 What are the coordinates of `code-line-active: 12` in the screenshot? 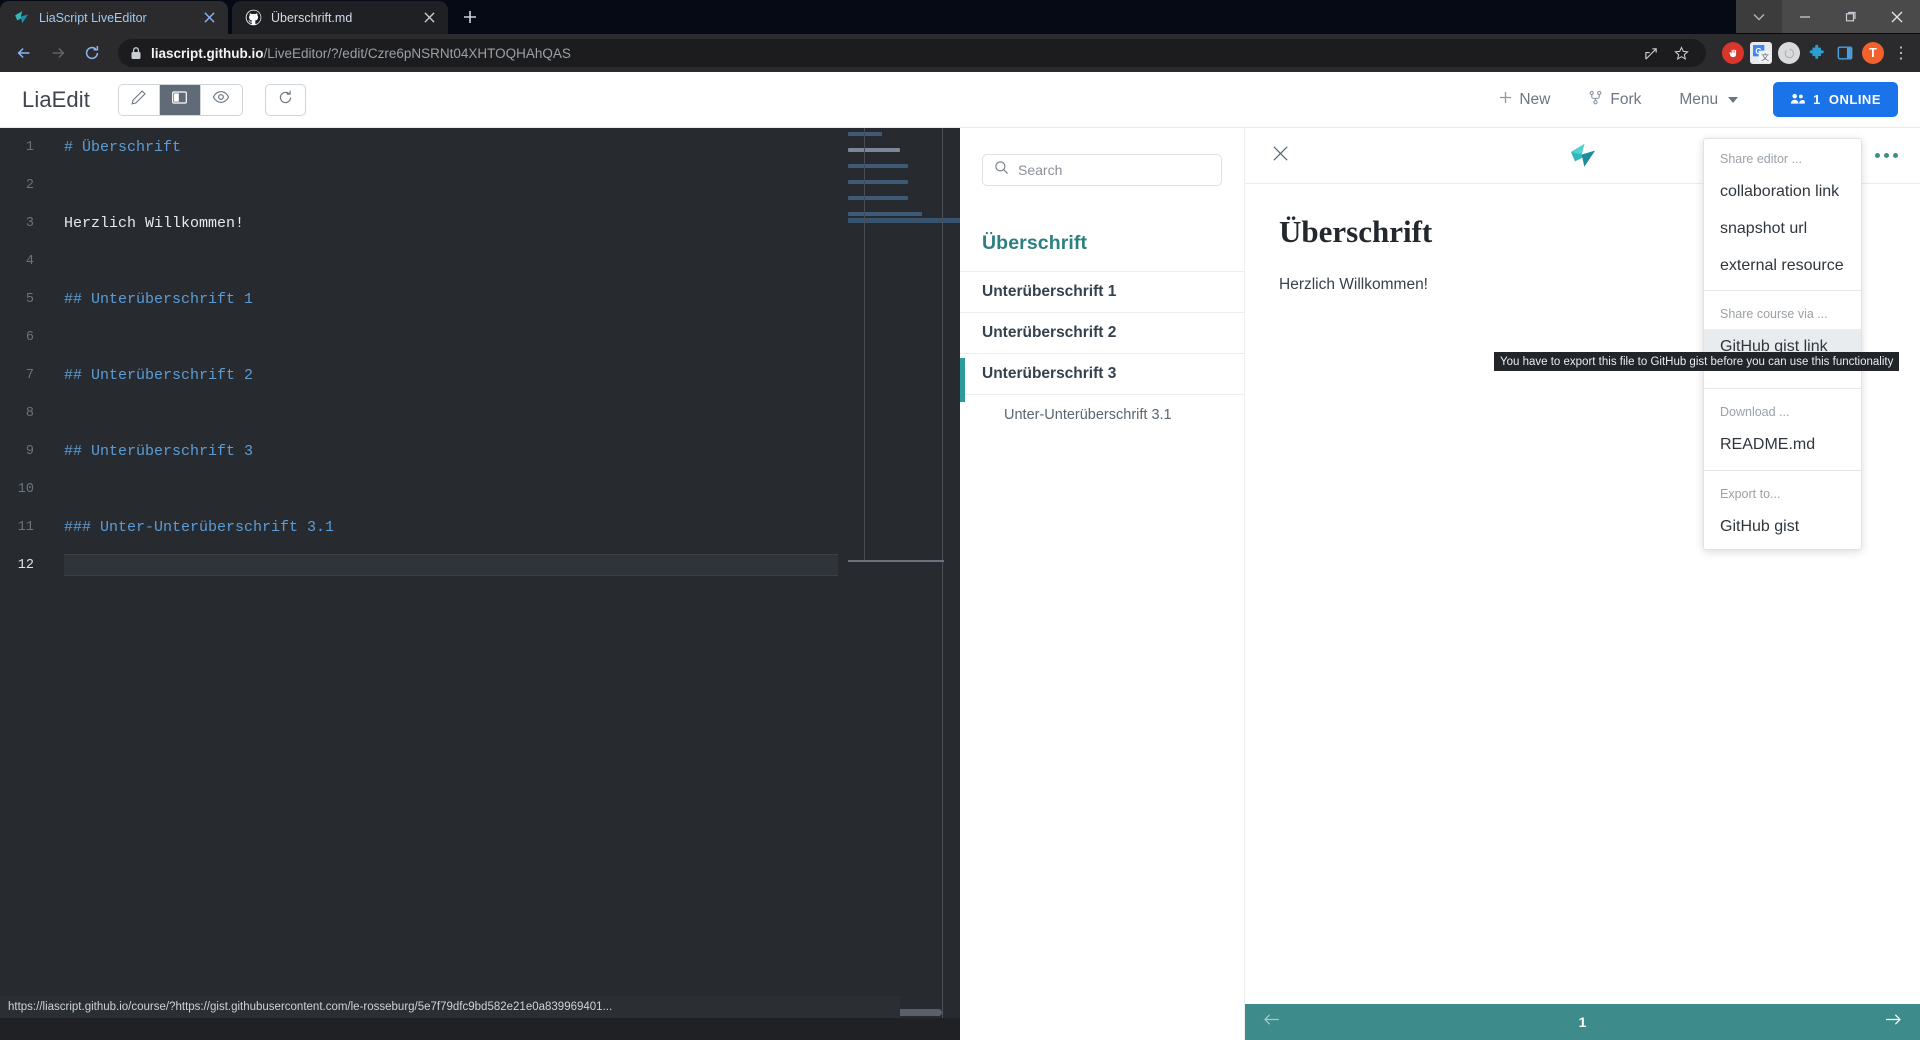 It's located at (480, 565).